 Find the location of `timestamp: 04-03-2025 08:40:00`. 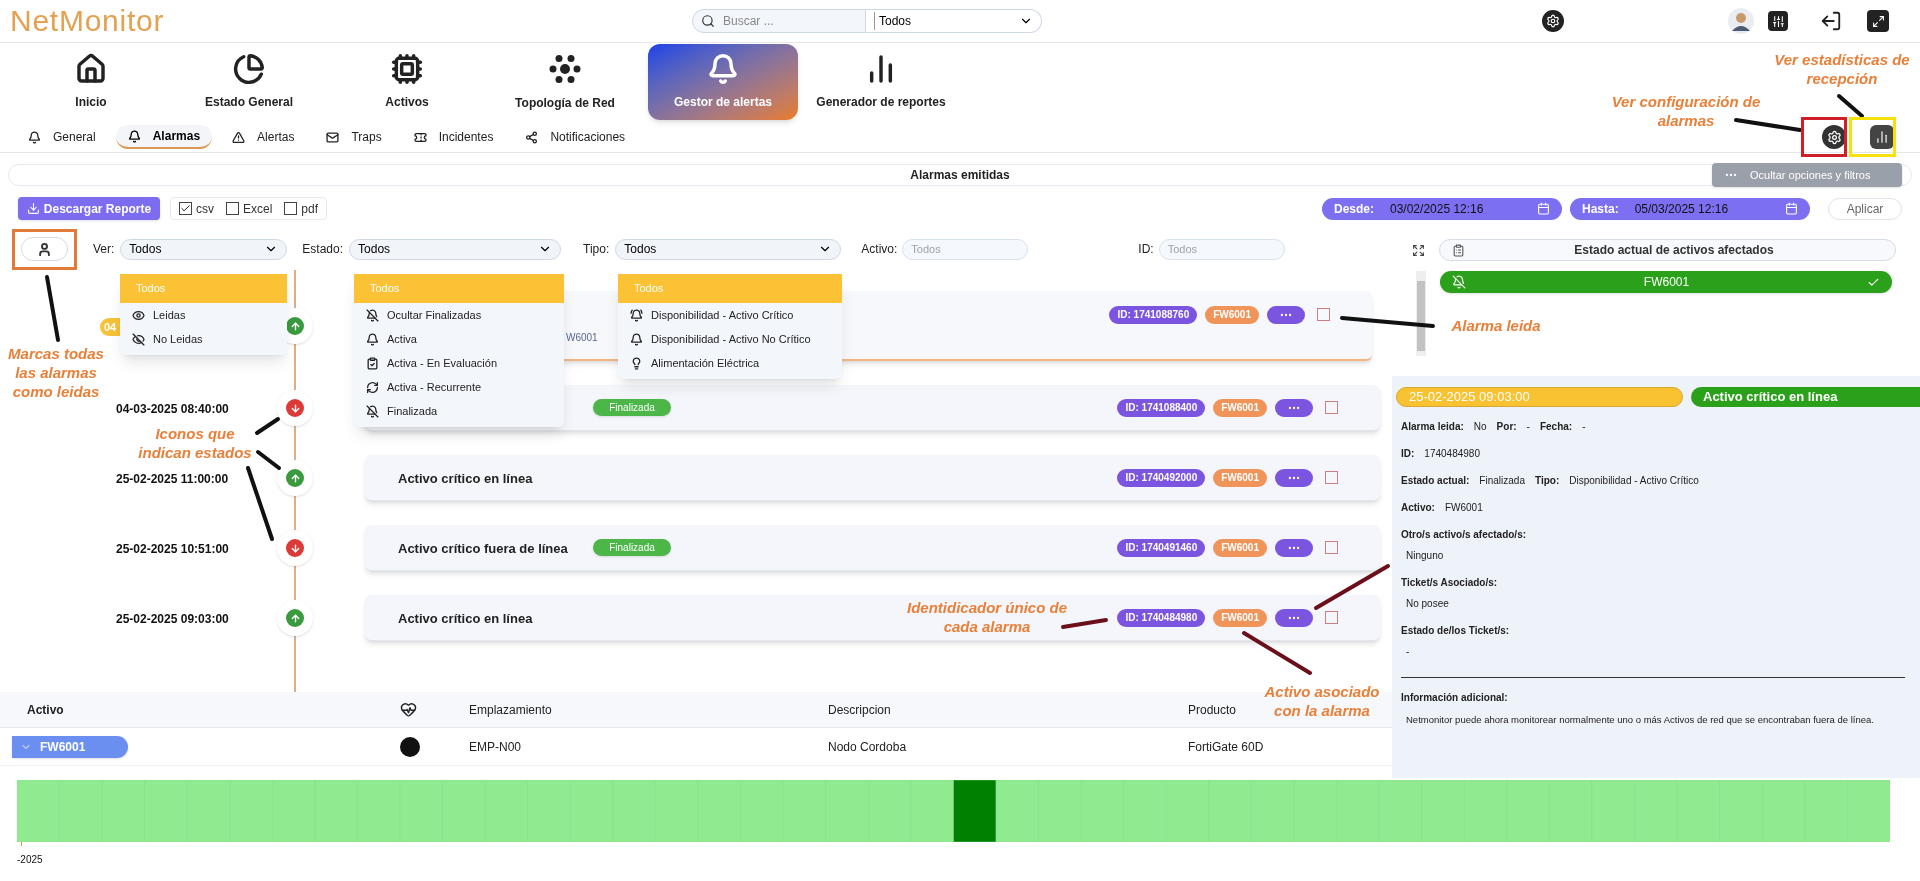

timestamp: 04-03-2025 08:40:00 is located at coordinates (172, 409).